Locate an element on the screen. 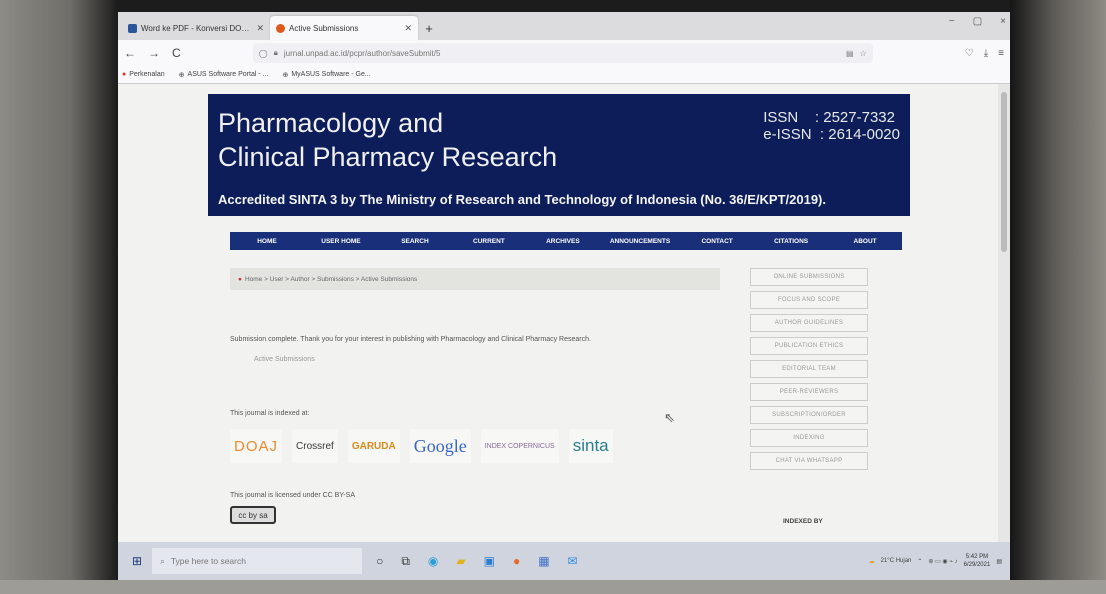 The image size is (1106, 594). maximize-button: ▢ is located at coordinates (977, 21).